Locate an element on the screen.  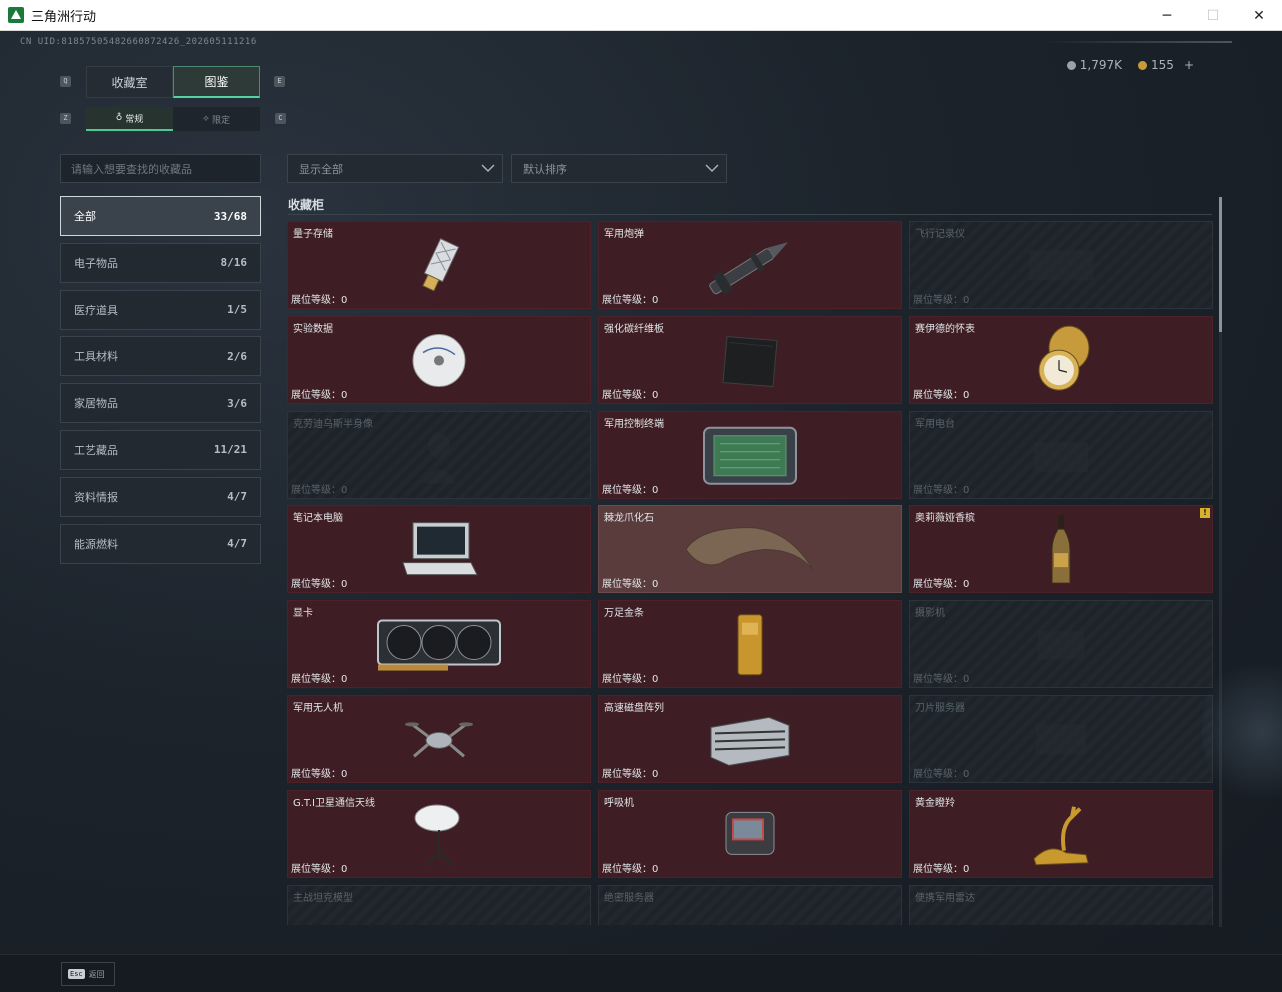
champagne-icon is located at coordinates (1061, 553).